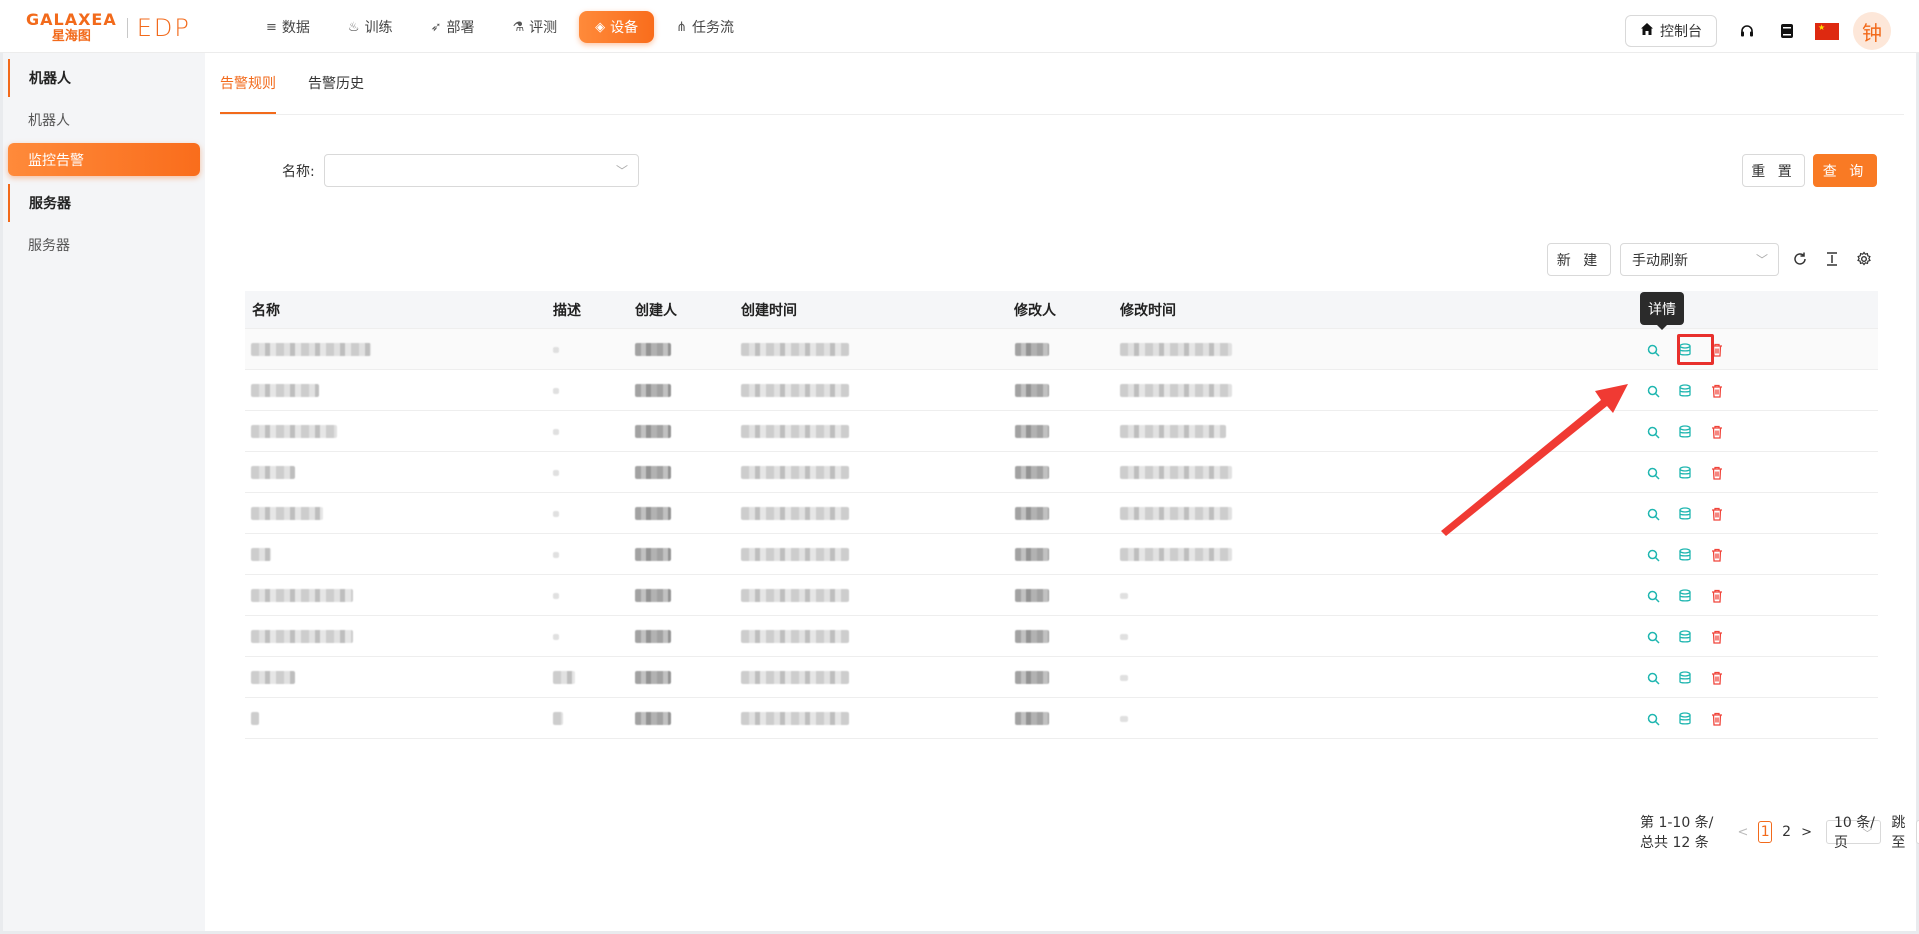  What do you see at coordinates (336, 83) in the screenshot?
I see `tab-alert-history: 告警历史` at bounding box center [336, 83].